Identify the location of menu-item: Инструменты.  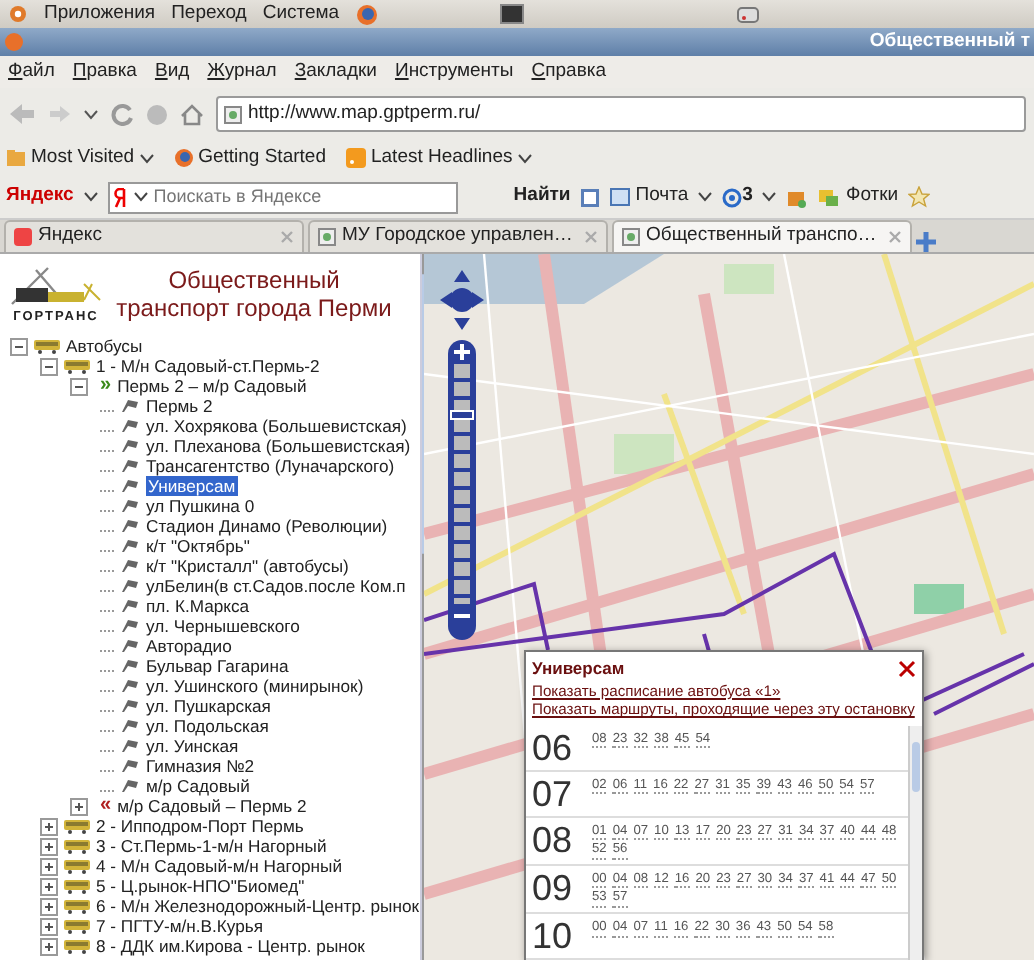
(454, 72).